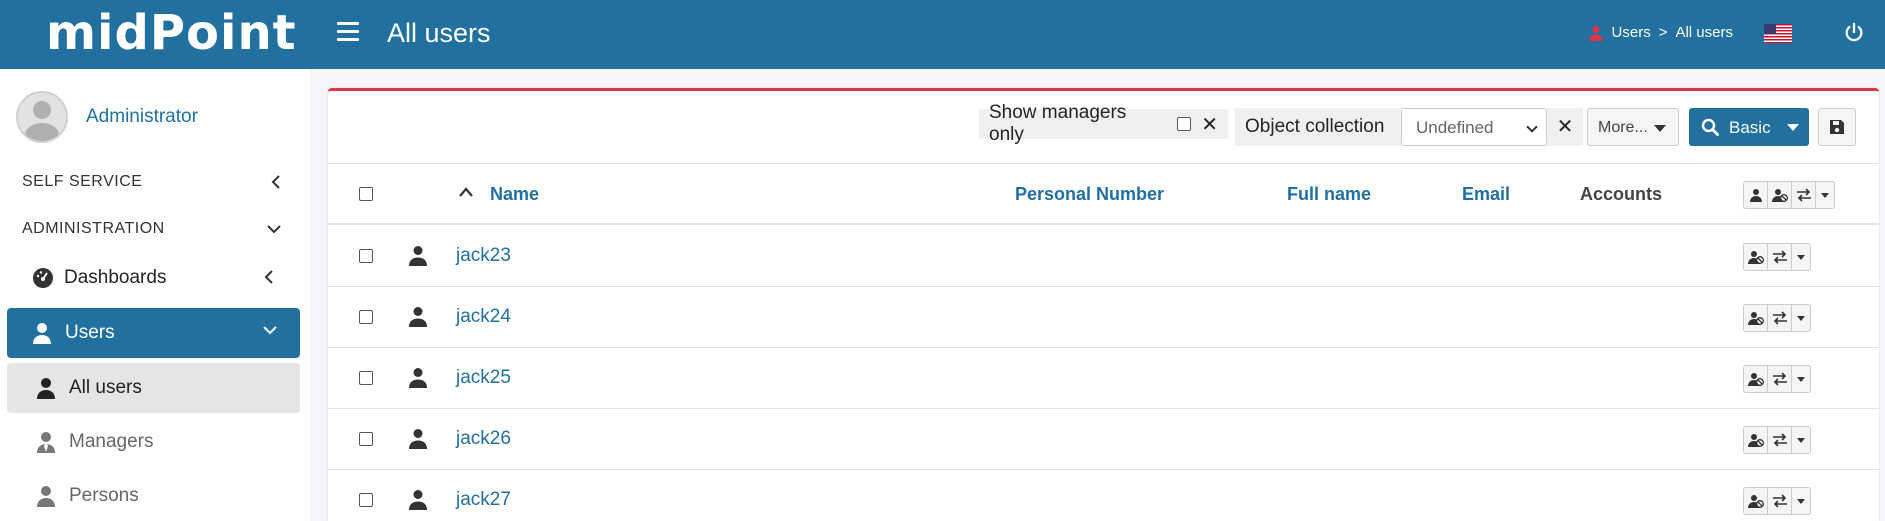 This screenshot has height=521, width=1885. Describe the element at coordinates (483, 317) in the screenshot. I see `user-name-link: jack24` at that location.